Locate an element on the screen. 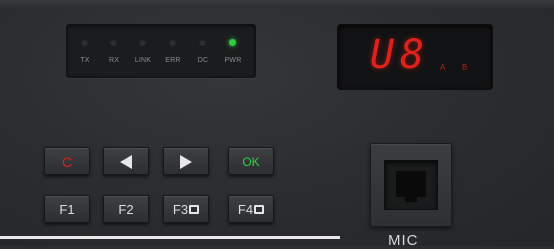 The height and width of the screenshot is (249, 554). f4-button: F4 is located at coordinates (251, 209).